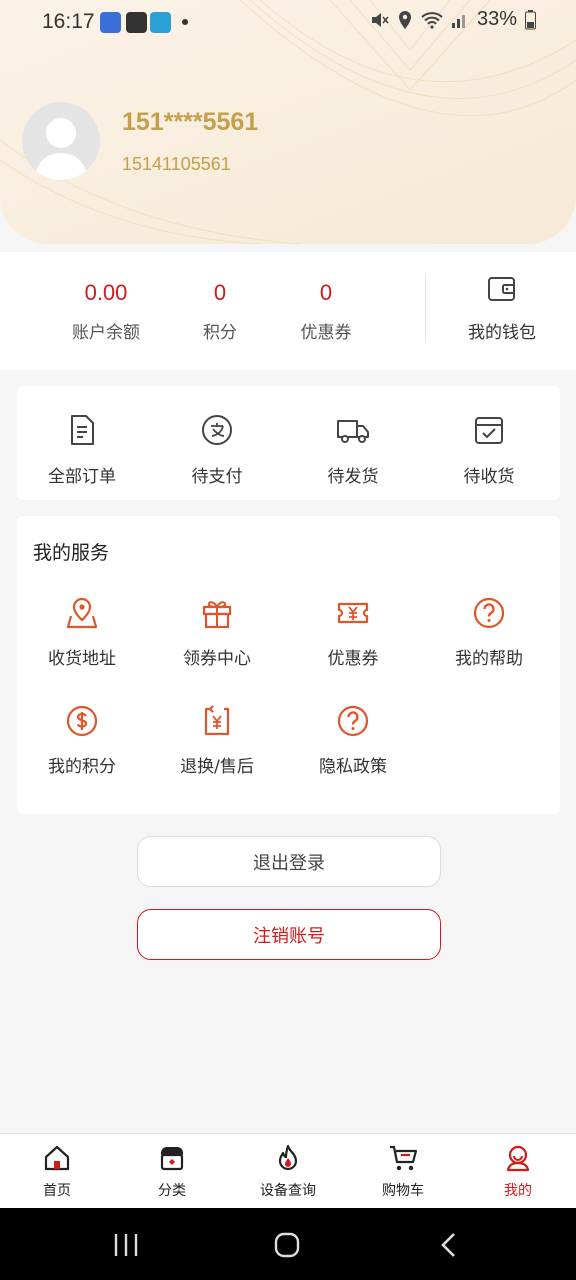 This screenshot has height=1280, width=576. I want to click on battery-percentage: 33%, so click(496, 19).